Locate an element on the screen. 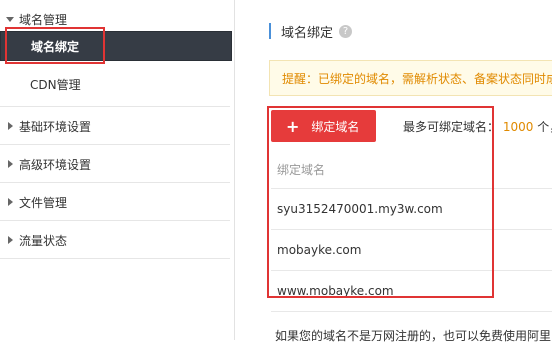 This screenshot has width=552, height=344. sidebar-group-label: 域名管理 is located at coordinates (43, 19).